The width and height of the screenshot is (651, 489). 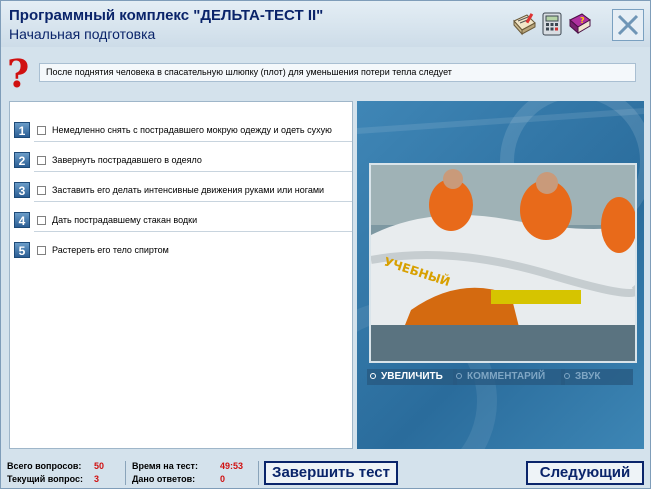 What do you see at coordinates (22, 250) in the screenshot?
I see `answer-number: 5` at bounding box center [22, 250].